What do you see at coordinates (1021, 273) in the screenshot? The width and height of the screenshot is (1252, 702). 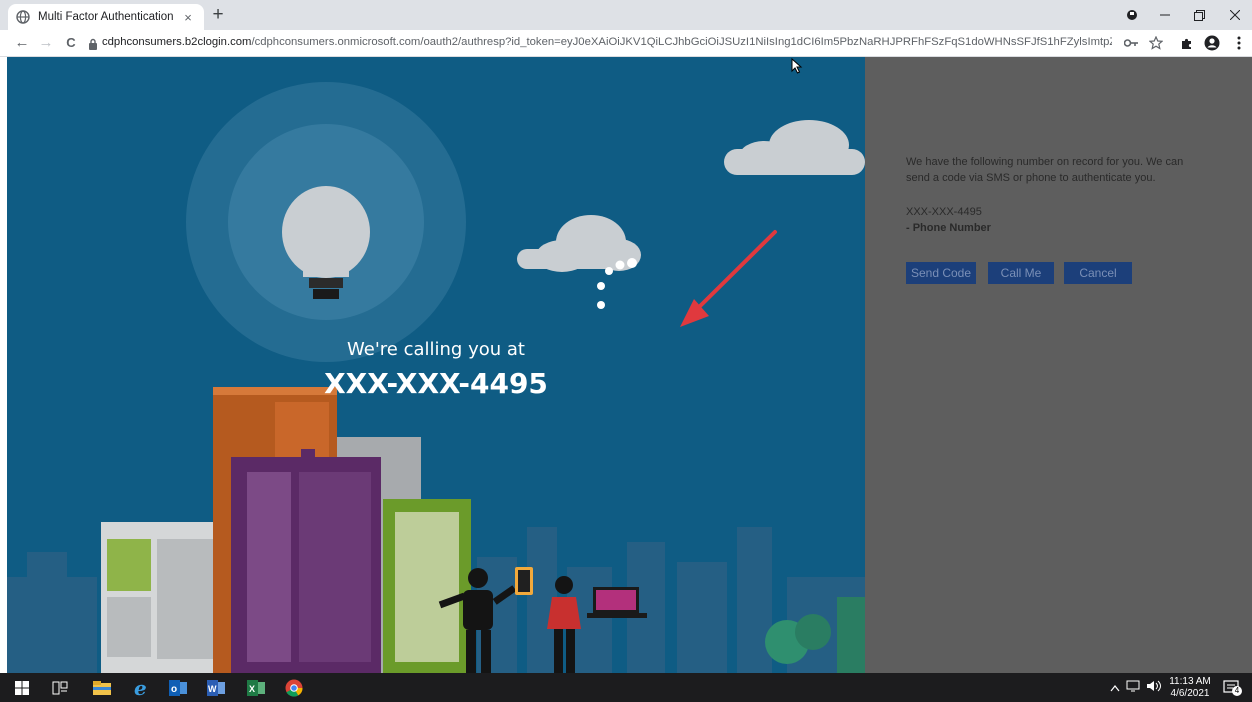 I see `call-me-button: Call Me` at bounding box center [1021, 273].